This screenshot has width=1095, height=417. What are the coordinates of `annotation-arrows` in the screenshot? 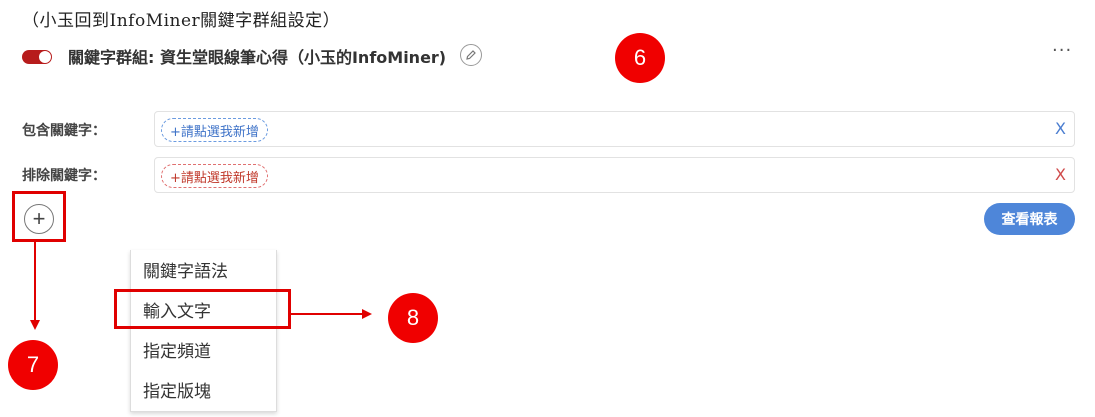 It's located at (201, 286).